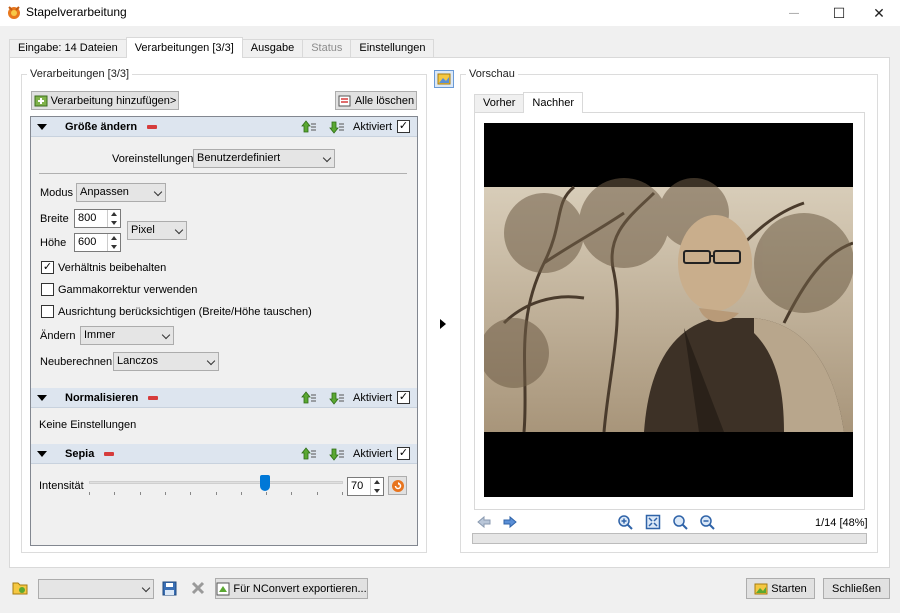  I want to click on zoom-out-icon, so click(707, 522).